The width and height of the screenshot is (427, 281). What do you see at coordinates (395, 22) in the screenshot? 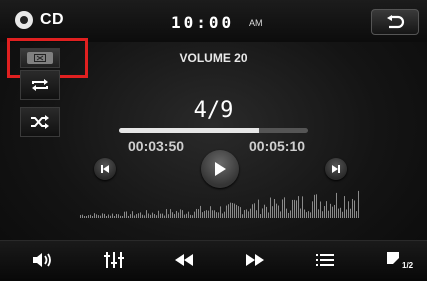
I see `back-button` at bounding box center [395, 22].